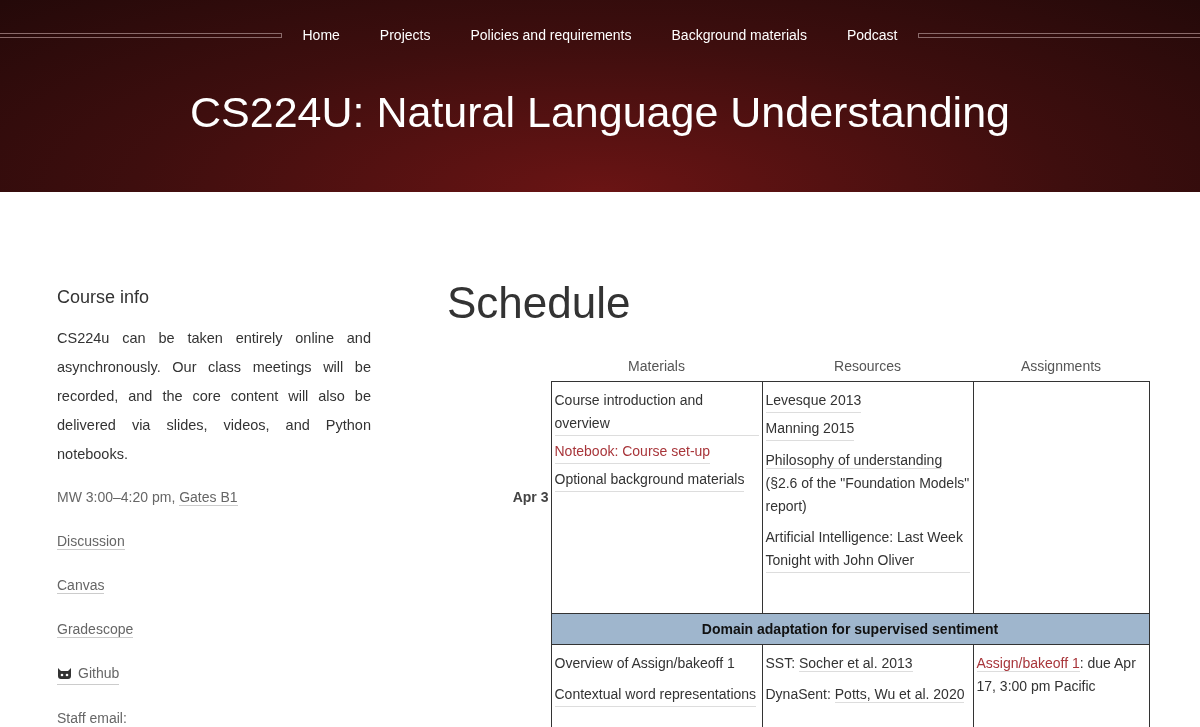 The width and height of the screenshot is (1200, 727). Describe the element at coordinates (899, 694) in the screenshot. I see `link: Potts, Wu et al. 2020` at that location.